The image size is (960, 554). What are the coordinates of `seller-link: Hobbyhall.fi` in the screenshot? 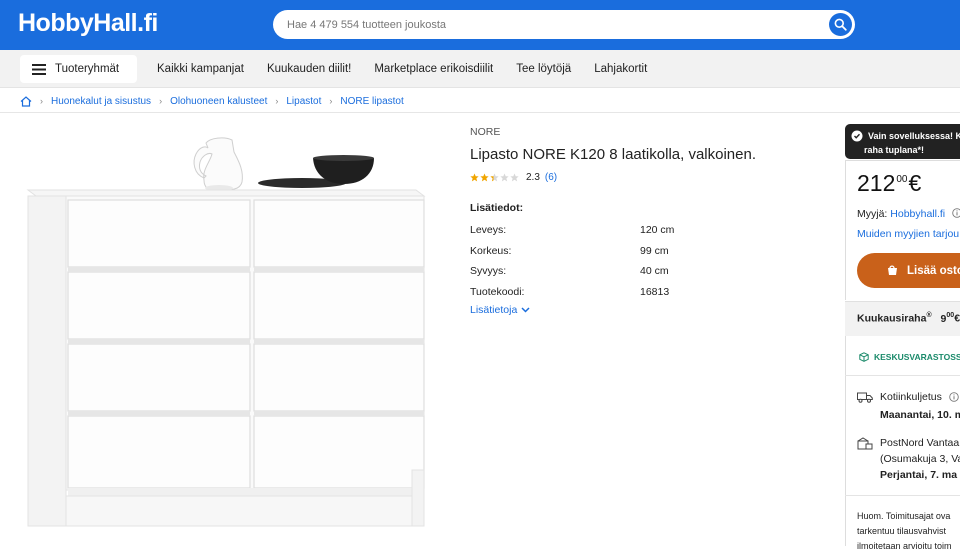 It's located at (917, 214).